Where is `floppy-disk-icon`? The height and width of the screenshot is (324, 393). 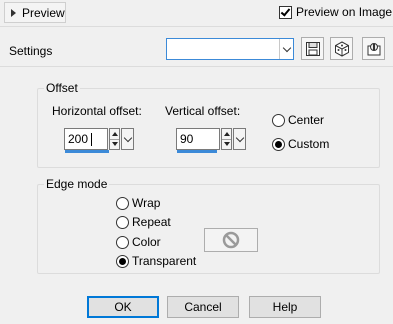 floppy-disk-icon is located at coordinates (312, 48).